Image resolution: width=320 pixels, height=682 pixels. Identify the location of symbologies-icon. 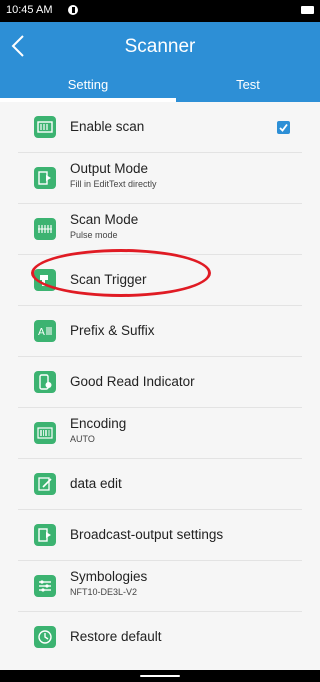
(45, 586).